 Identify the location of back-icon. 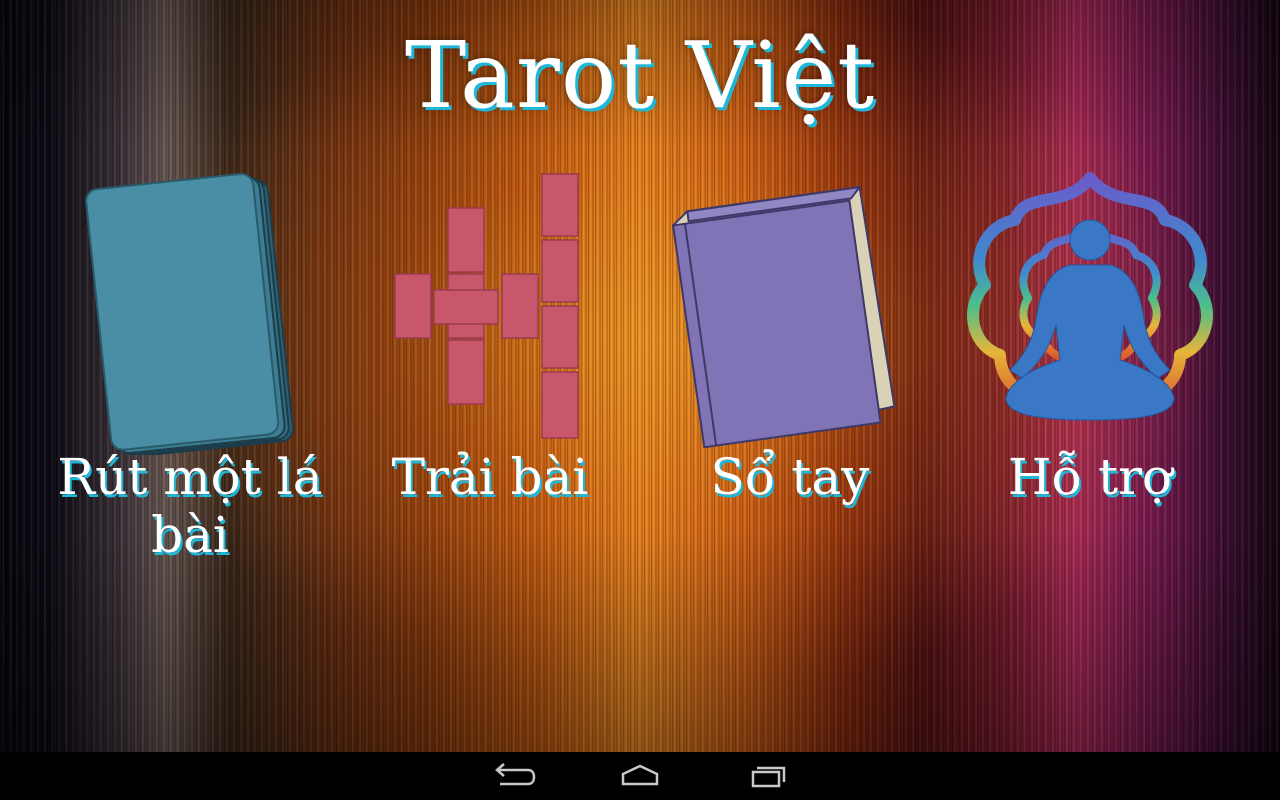
(515, 774).